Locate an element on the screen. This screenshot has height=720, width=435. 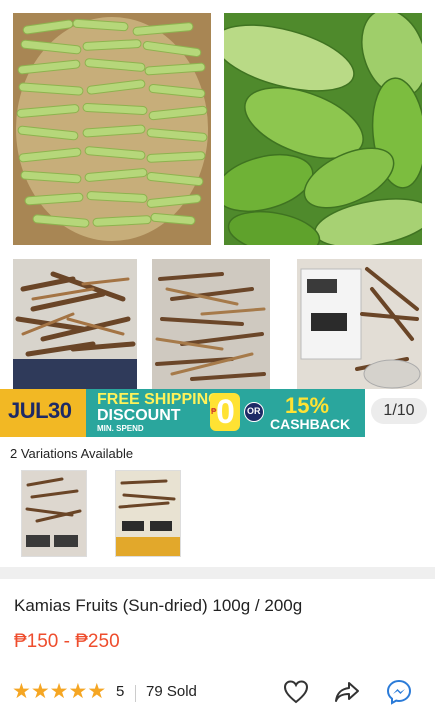
promo-badge: JUL30 is located at coordinates (43, 413).